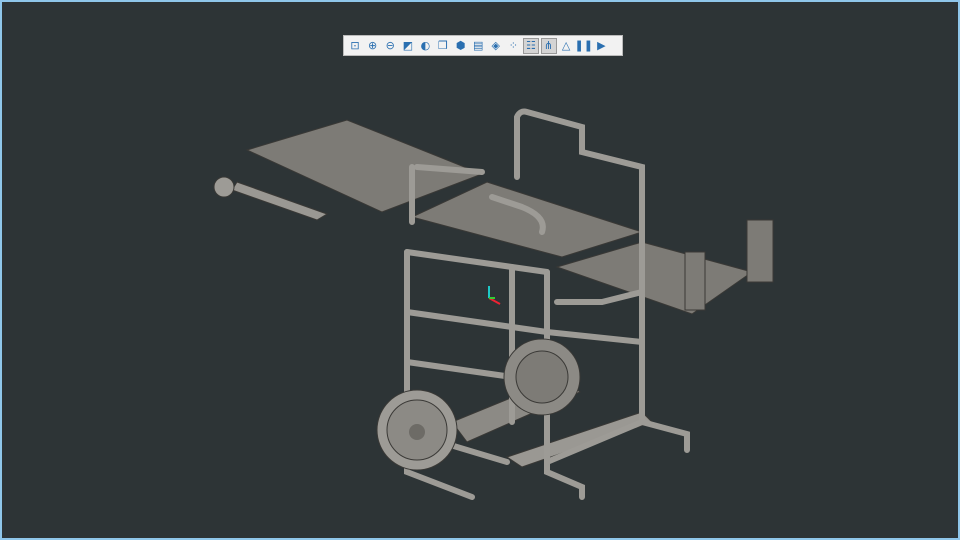  I want to click on view-cube-icon: ❒, so click(443, 45).